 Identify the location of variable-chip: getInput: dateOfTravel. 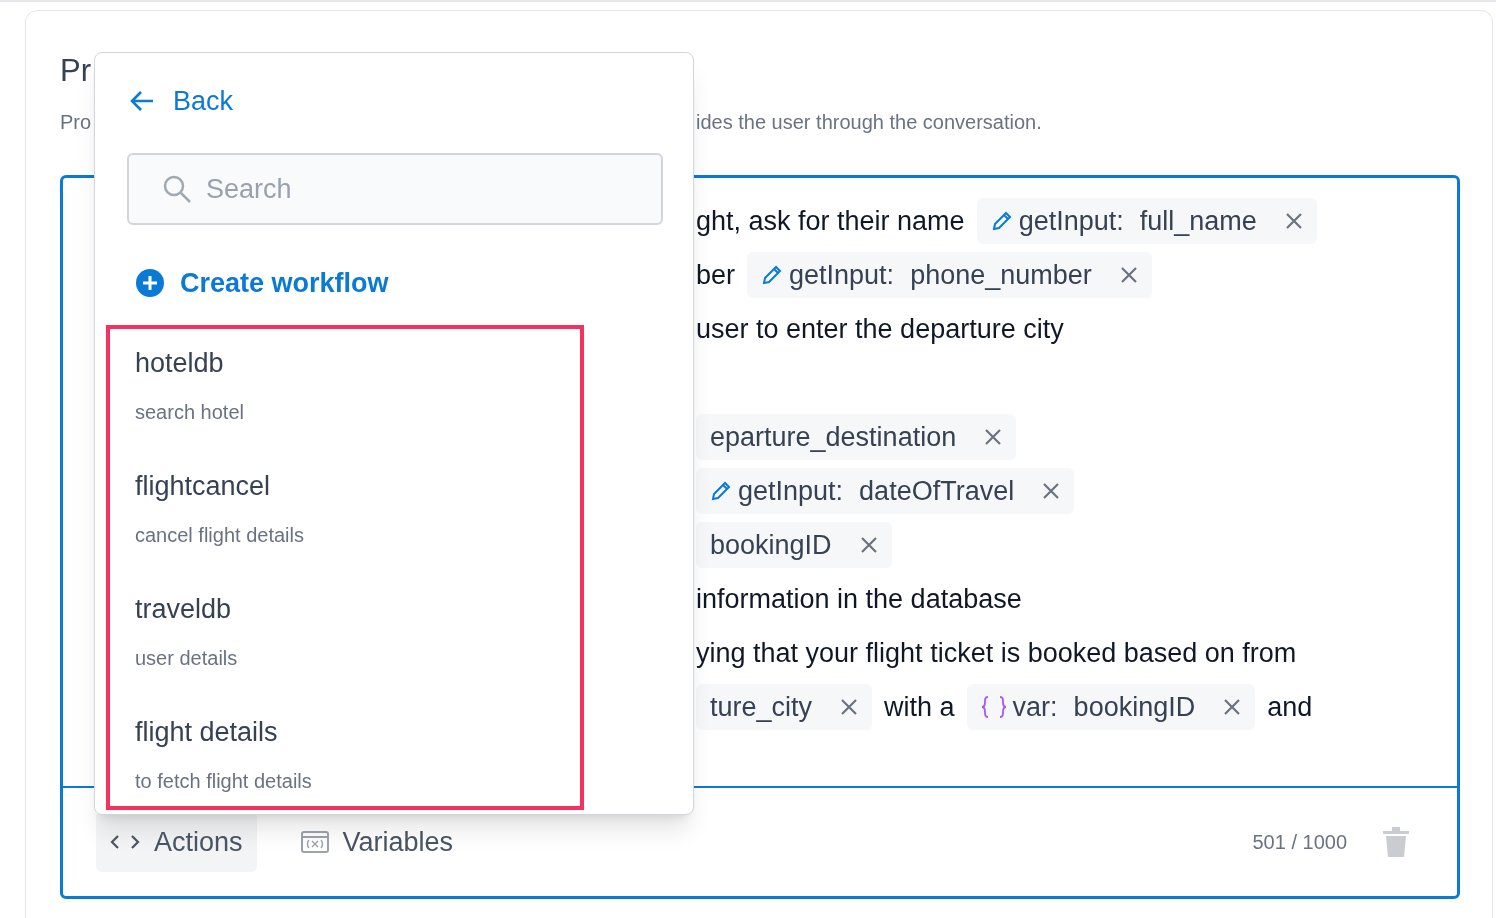
(885, 491).